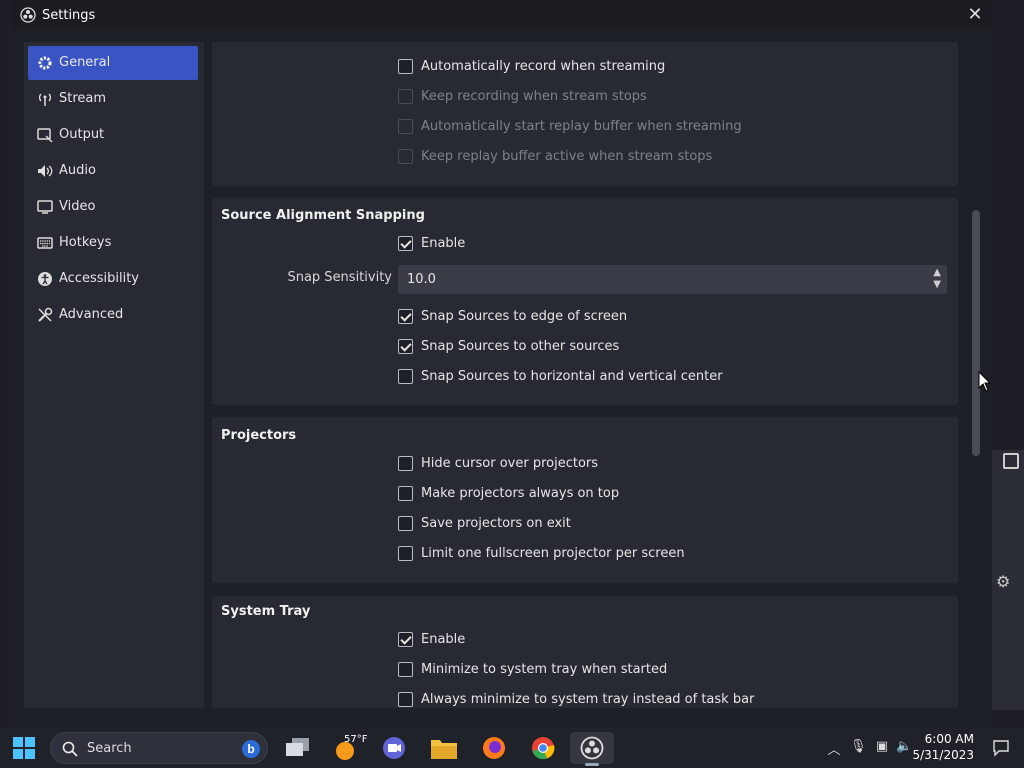 Image resolution: width=1024 pixels, height=768 pixels. I want to click on weather-temperature: 57°F, so click(356, 739).